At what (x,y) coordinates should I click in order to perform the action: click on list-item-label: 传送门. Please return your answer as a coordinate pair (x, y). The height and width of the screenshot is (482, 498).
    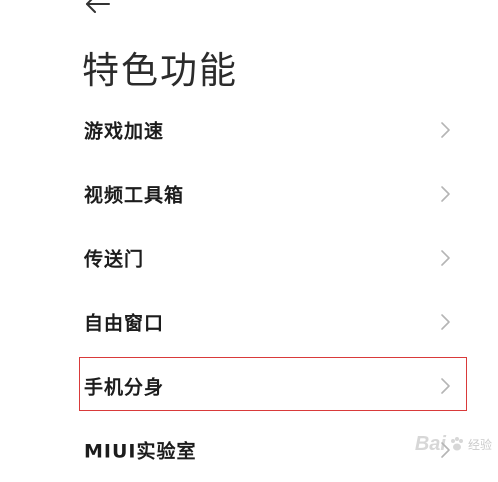
    Looking at the image, I should click on (114, 259).